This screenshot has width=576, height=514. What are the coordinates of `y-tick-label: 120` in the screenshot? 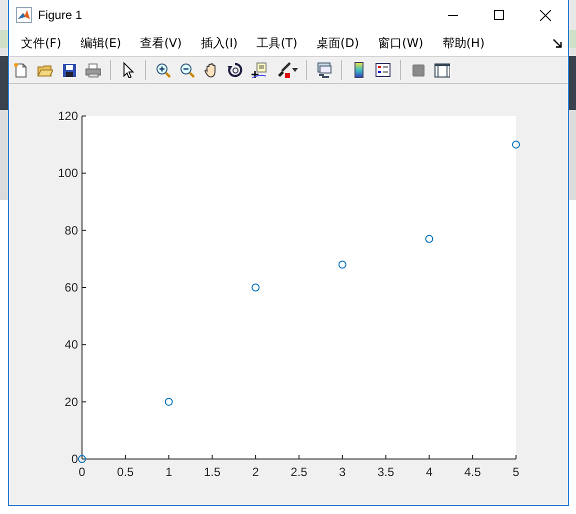 It's located at (68, 116).